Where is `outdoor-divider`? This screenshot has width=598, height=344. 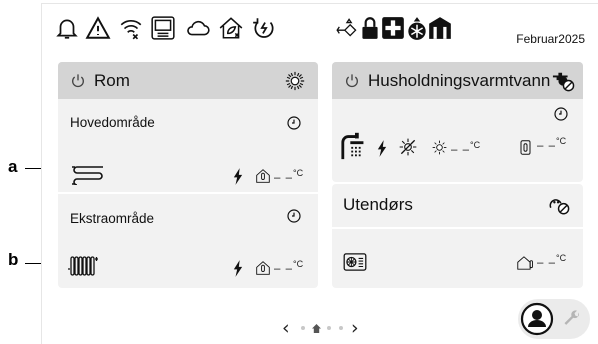 outdoor-divider is located at coordinates (457, 228).